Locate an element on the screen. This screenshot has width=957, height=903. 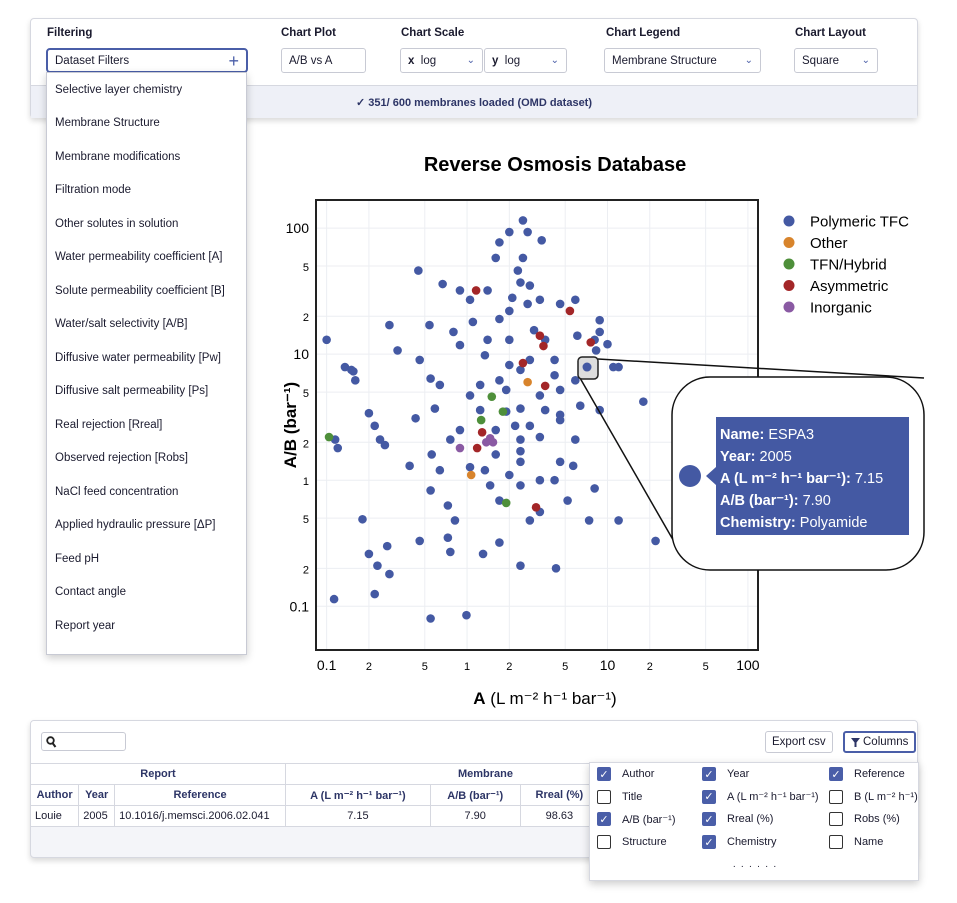
column-header: Reference is located at coordinates (200, 795).